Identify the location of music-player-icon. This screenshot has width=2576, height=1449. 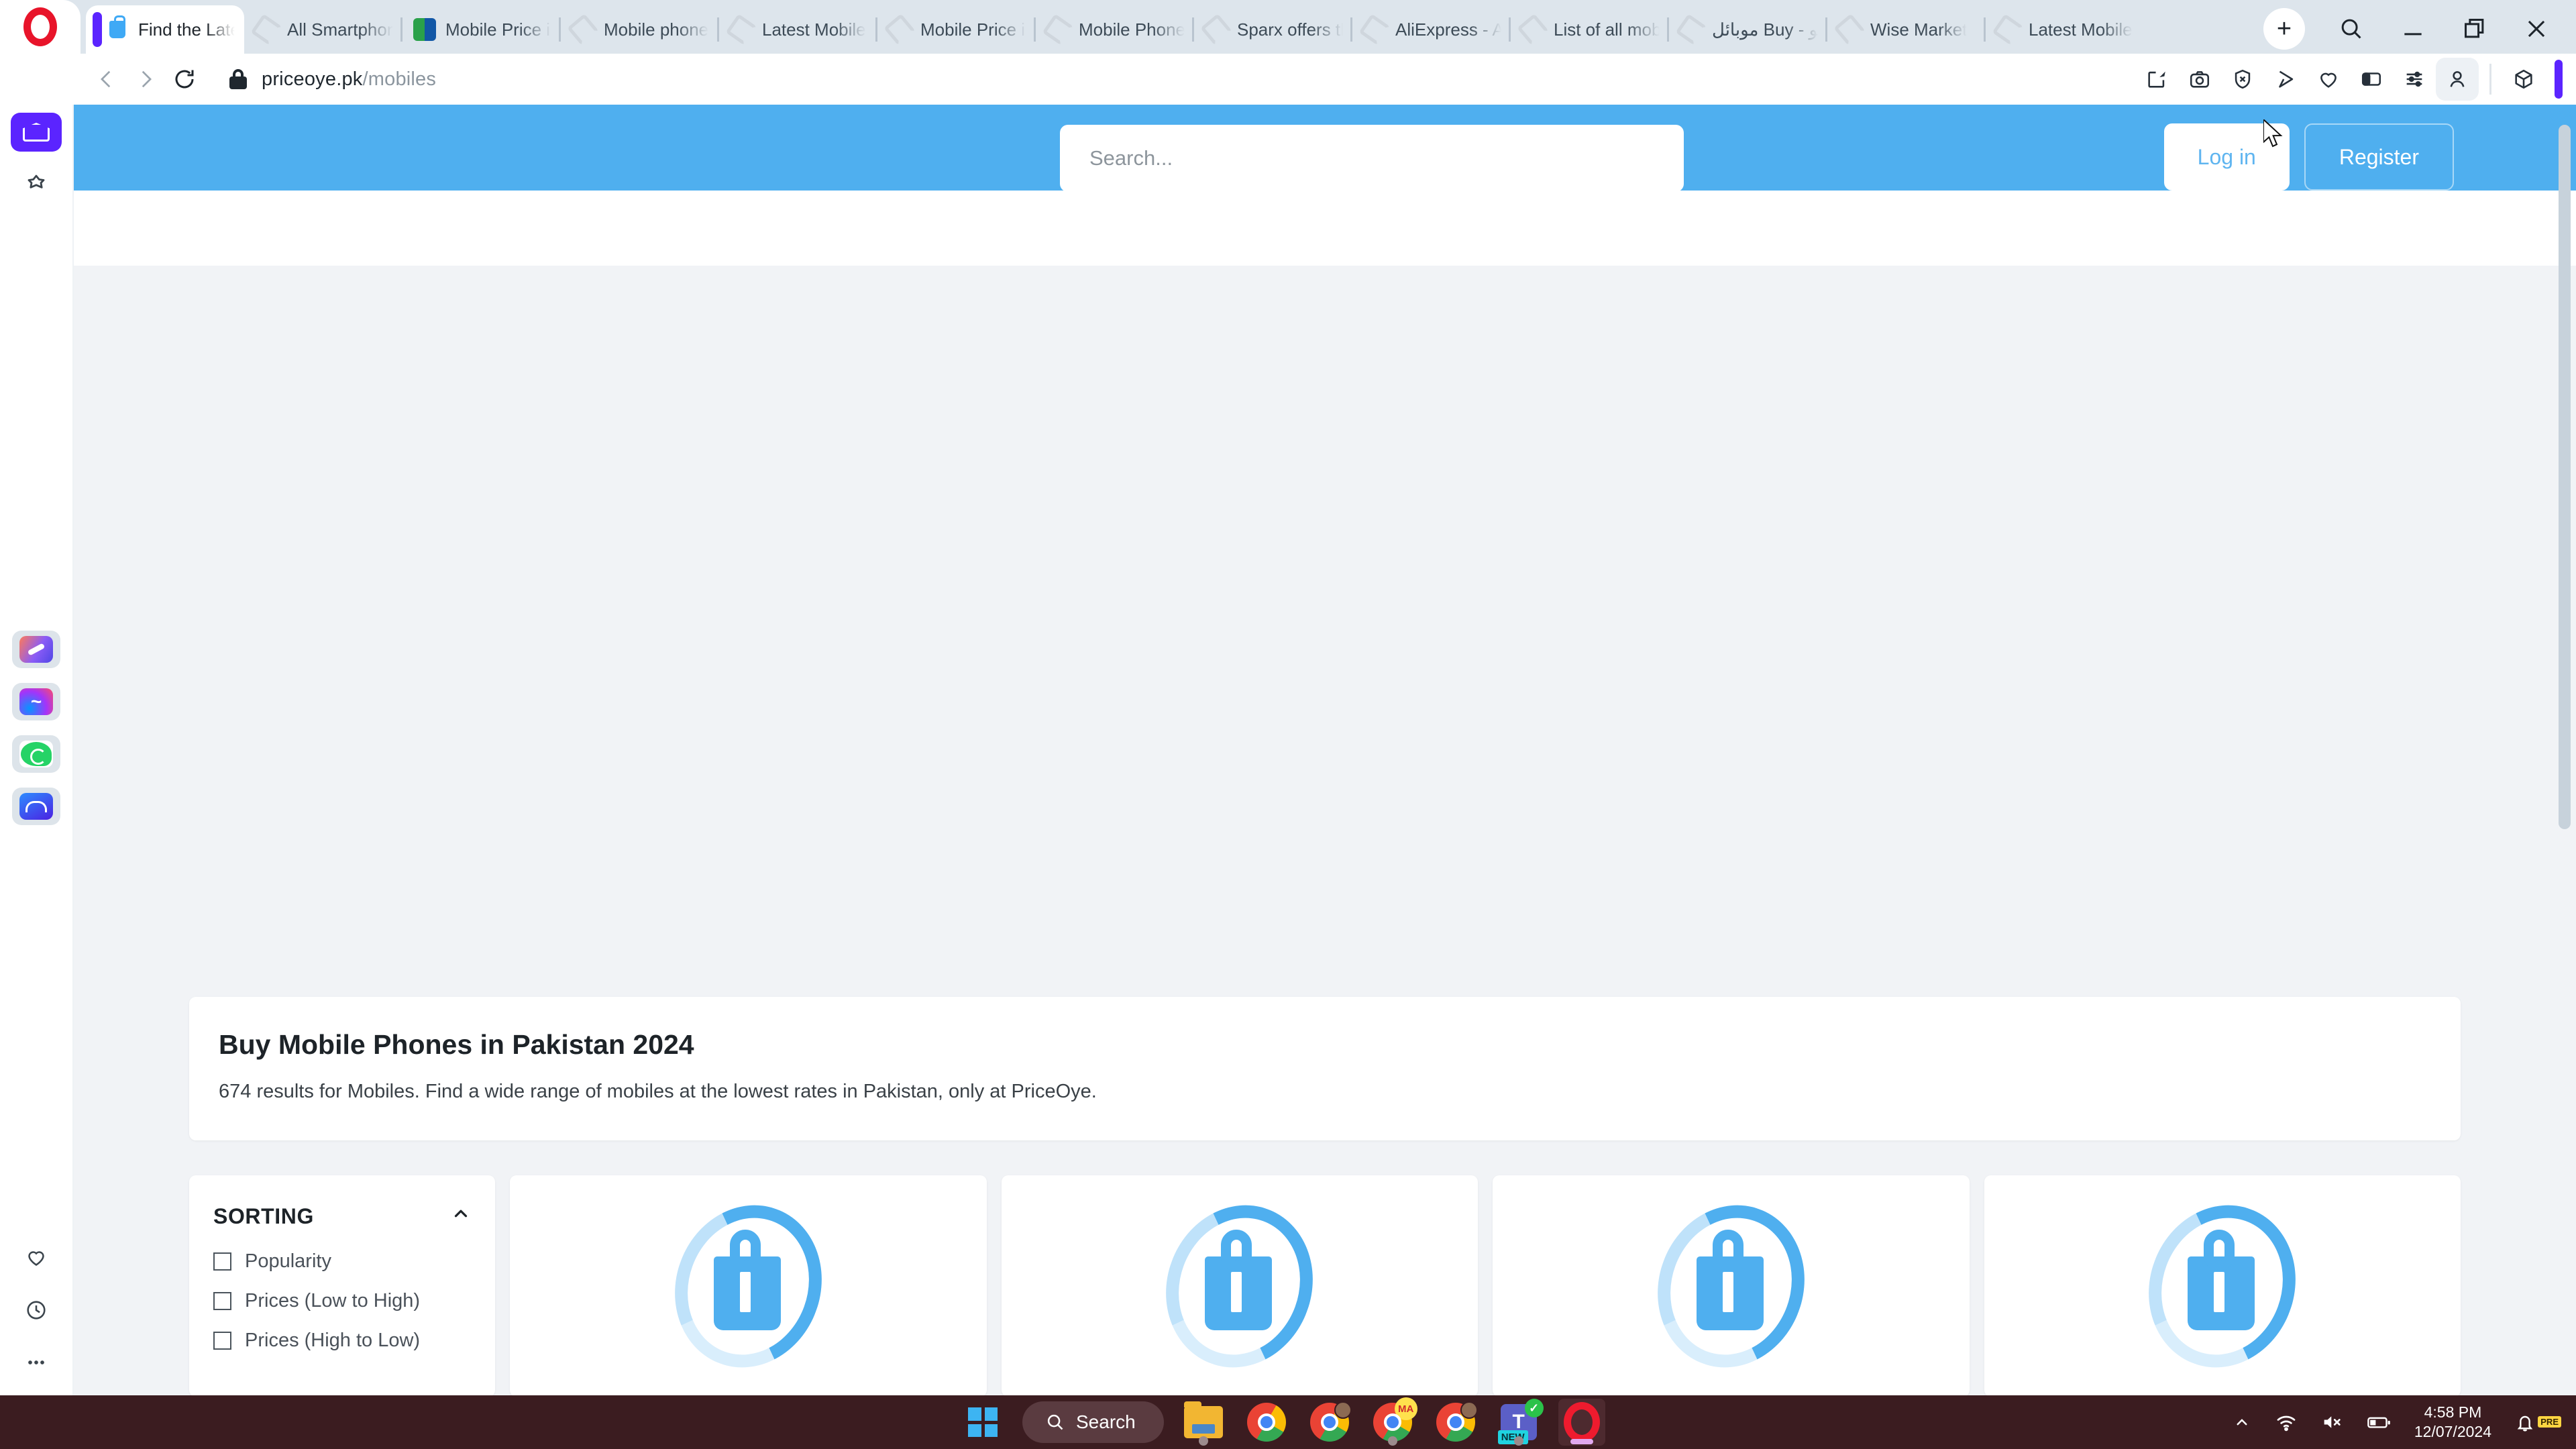
(36, 806).